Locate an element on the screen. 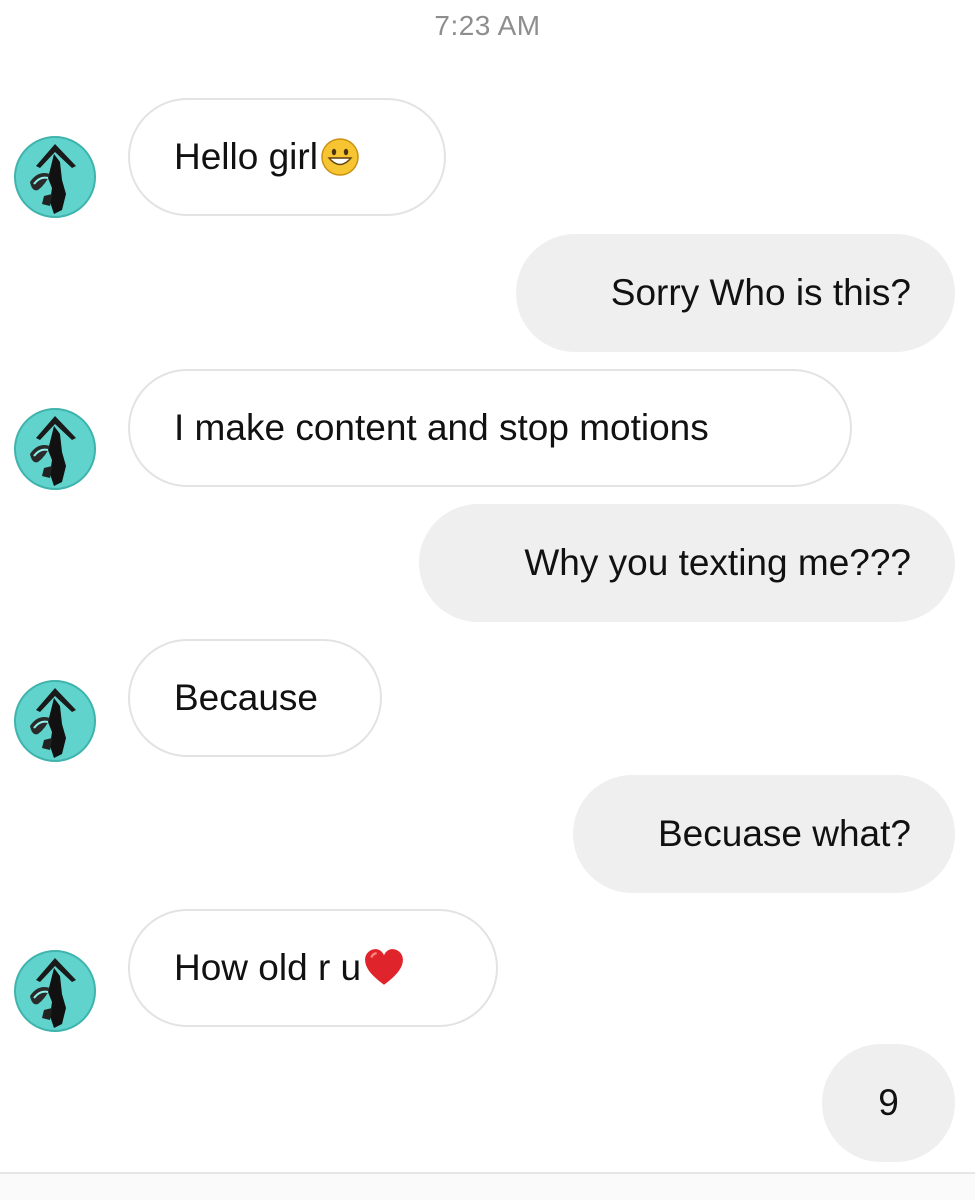 Image resolution: width=975 pixels, height=1200 pixels. incoming-message-bubble: I make content and stop motions is located at coordinates (490, 428).